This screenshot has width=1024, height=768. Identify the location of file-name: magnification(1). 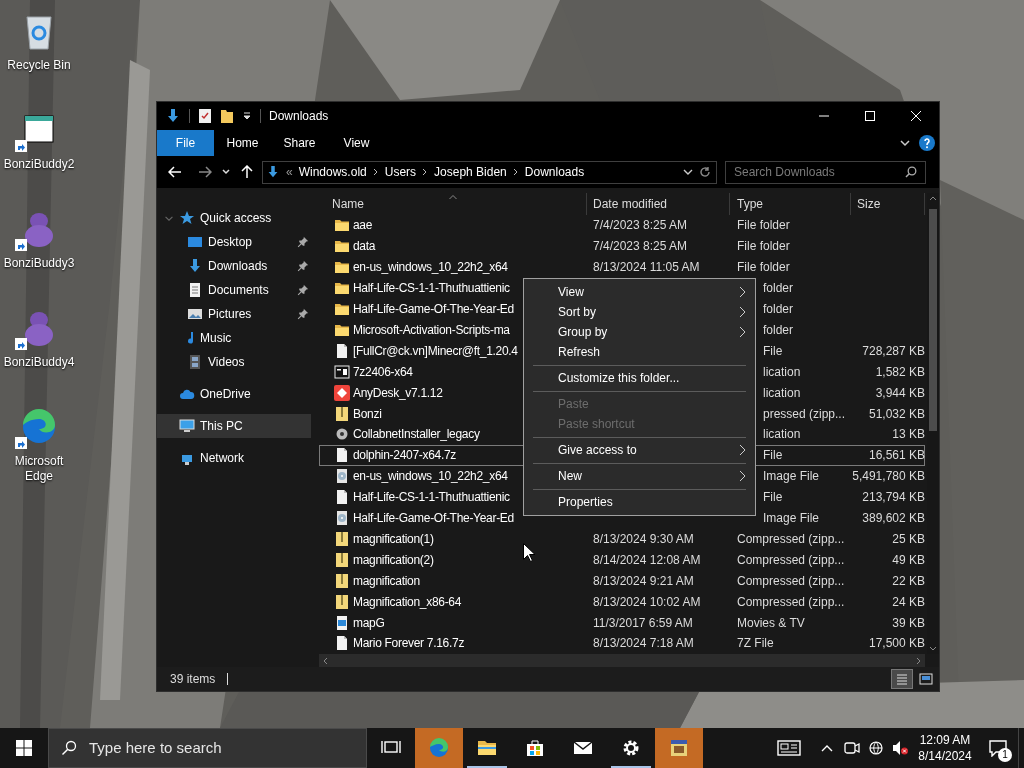
(393, 538).